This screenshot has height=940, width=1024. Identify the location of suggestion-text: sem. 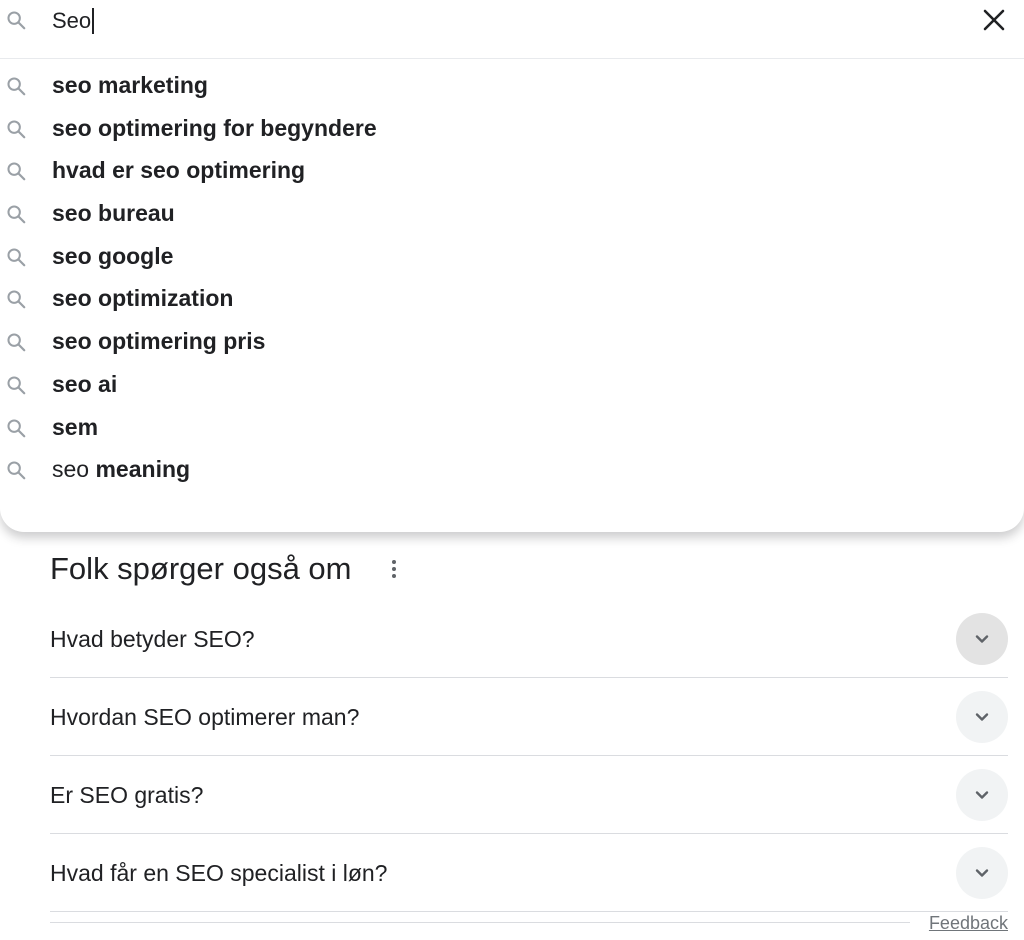
(75, 427).